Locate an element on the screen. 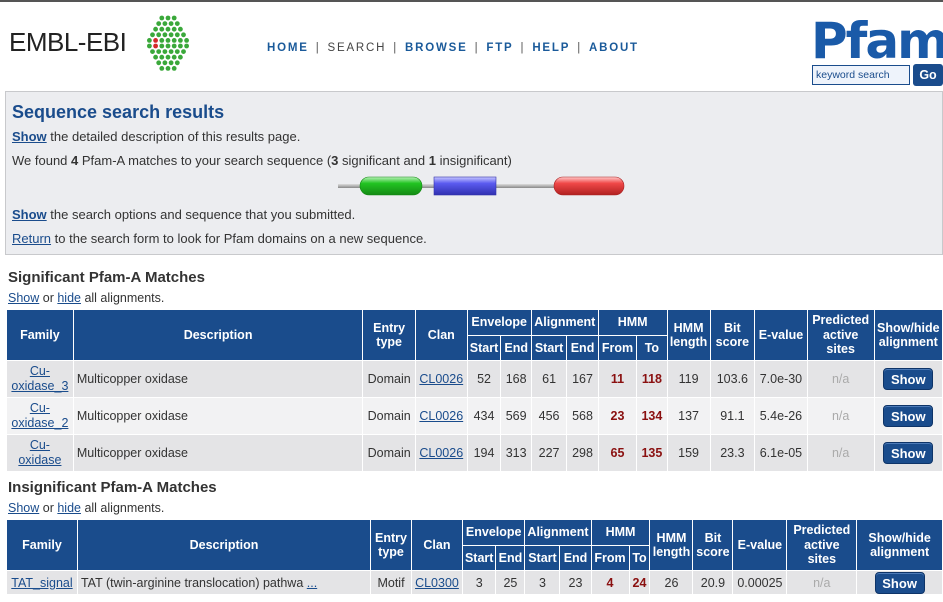 This screenshot has width=943, height=602. ali-start-cell: 456 is located at coordinates (549, 416).